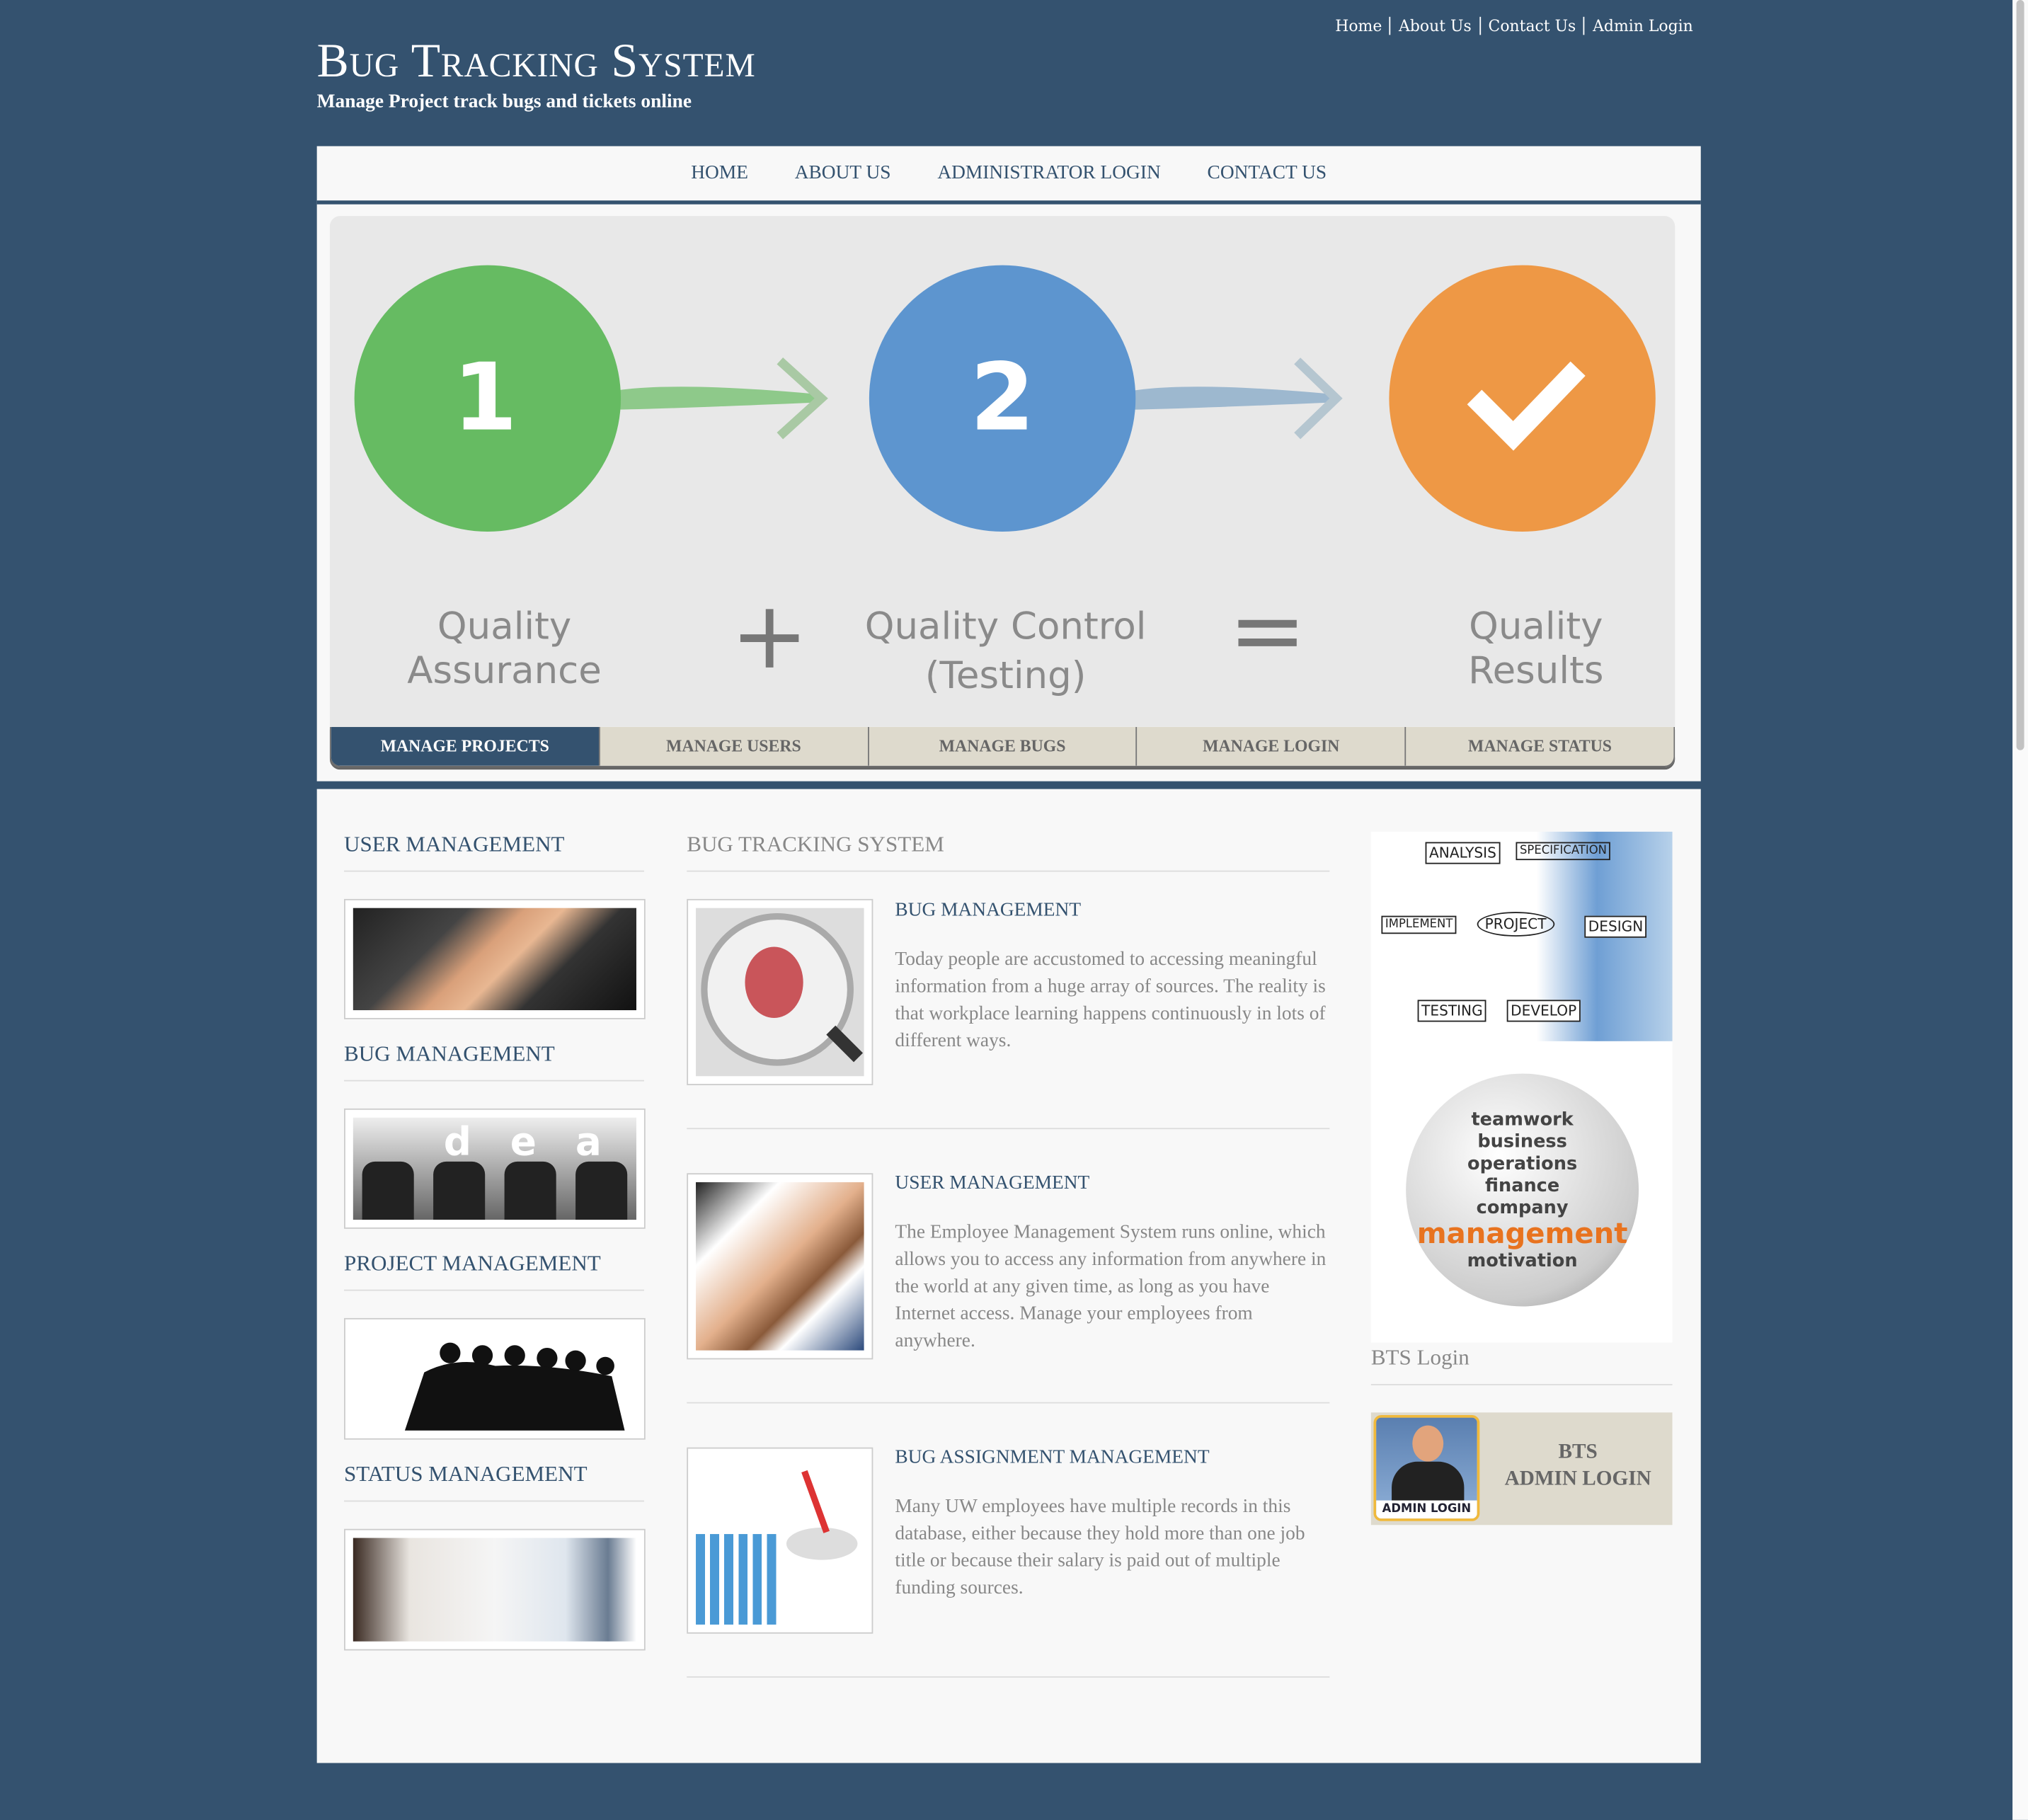 Image resolution: width=2028 pixels, height=1820 pixels. What do you see at coordinates (495, 958) in the screenshot?
I see `hands-image` at bounding box center [495, 958].